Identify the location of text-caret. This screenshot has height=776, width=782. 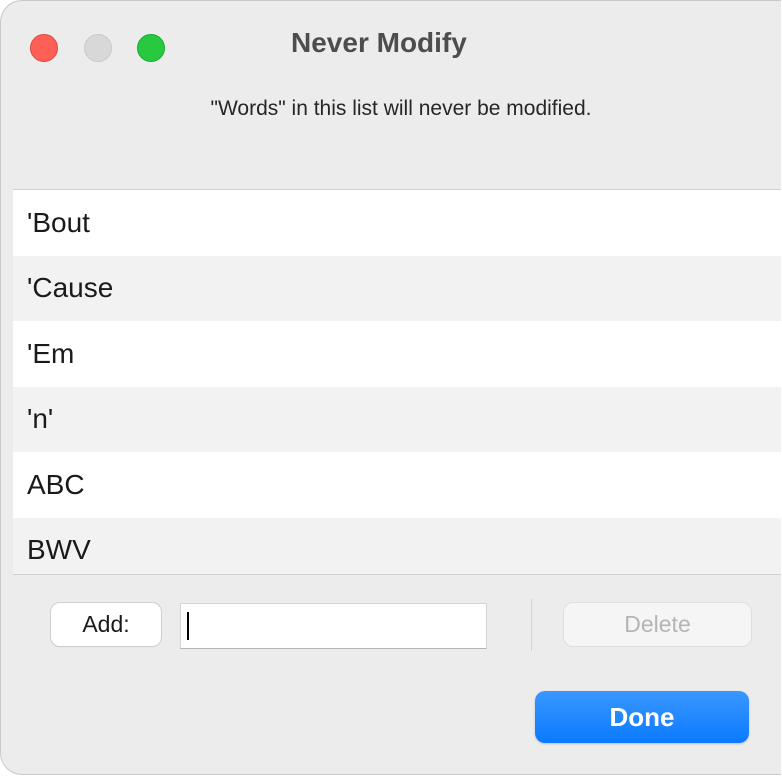
(188, 626).